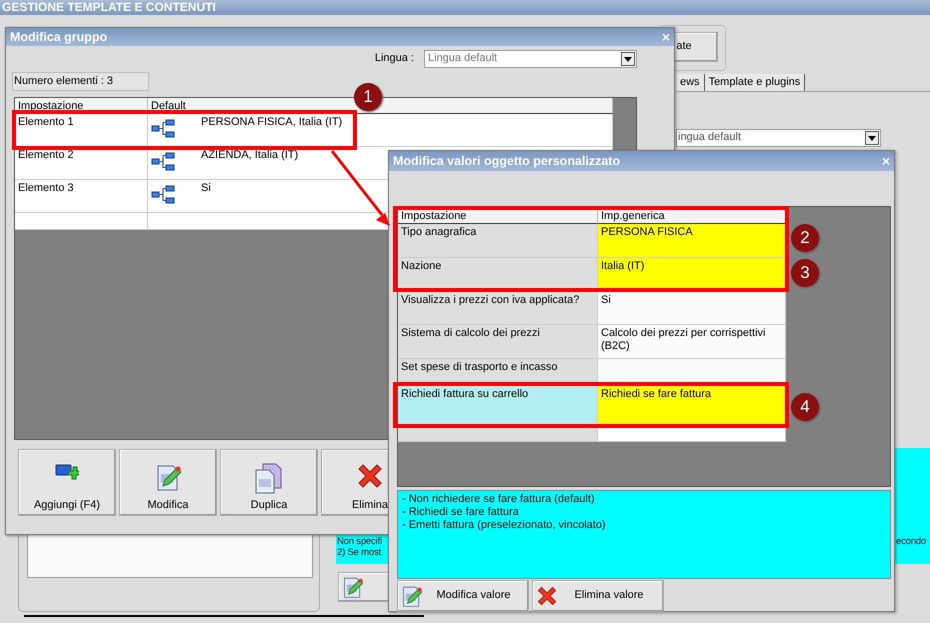 This screenshot has height=623, width=930. What do you see at coordinates (598, 596) in the screenshot?
I see `delete-value-button: Elimina valore` at bounding box center [598, 596].